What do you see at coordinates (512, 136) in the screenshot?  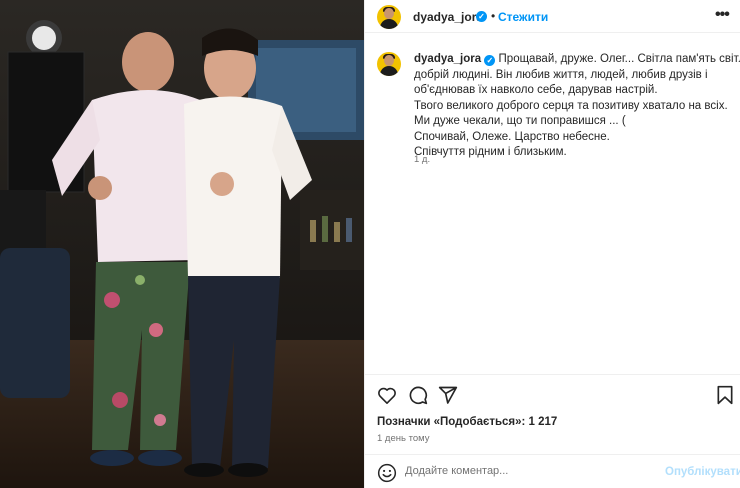 I see `caption-line-6: Спочивай, Олеже. Царство небесне.` at bounding box center [512, 136].